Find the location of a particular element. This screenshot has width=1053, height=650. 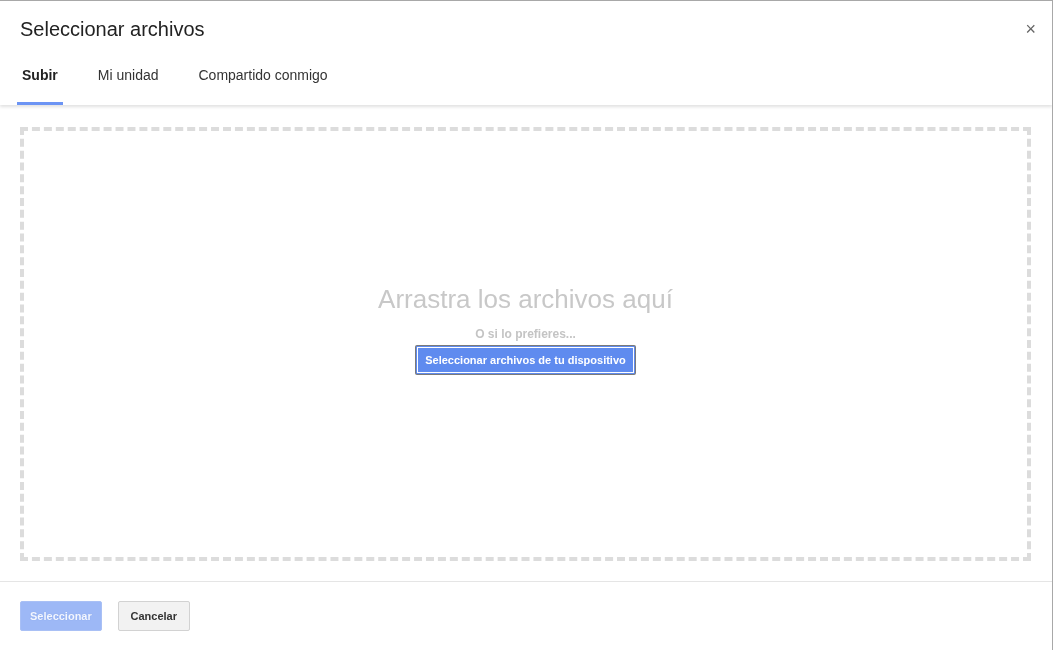

tab: Mi unidad is located at coordinates (128, 83).